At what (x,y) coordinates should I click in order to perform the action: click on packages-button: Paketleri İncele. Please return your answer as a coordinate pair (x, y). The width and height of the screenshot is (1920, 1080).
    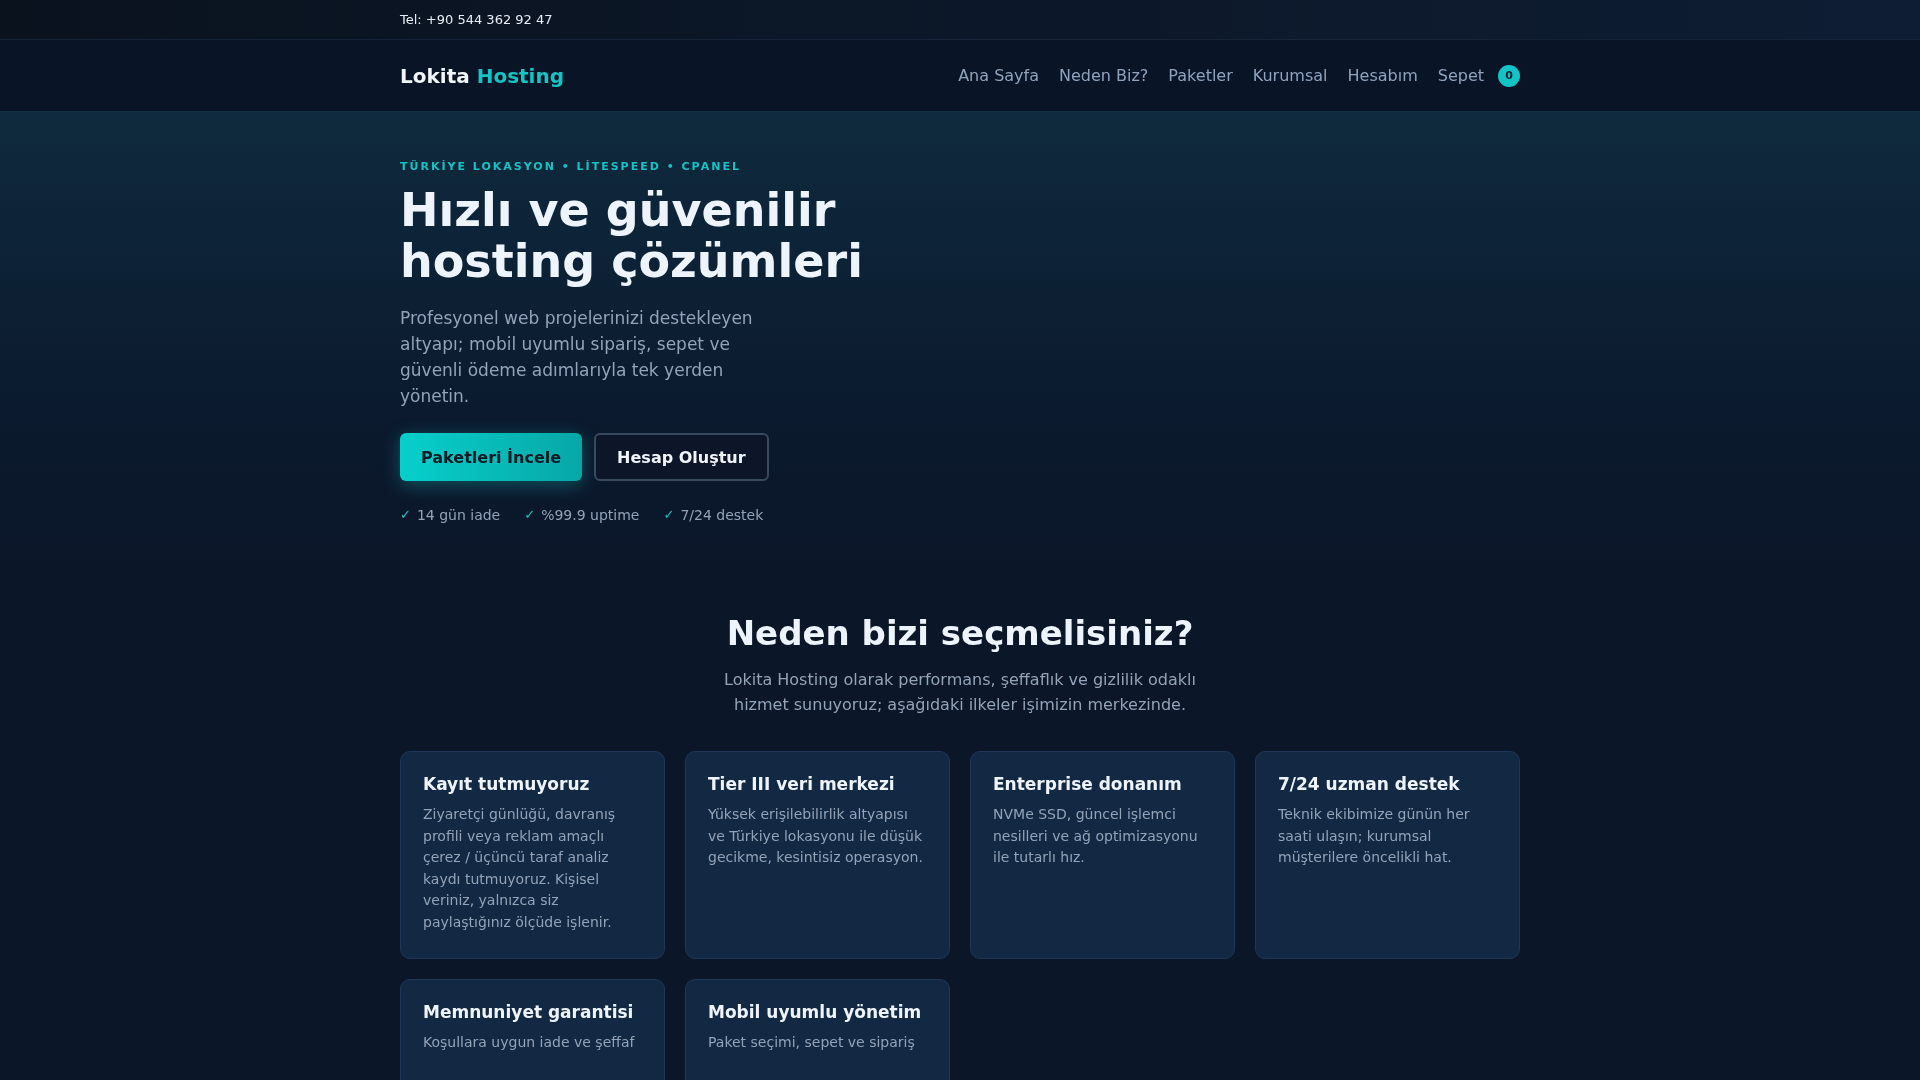
    Looking at the image, I should click on (491, 457).